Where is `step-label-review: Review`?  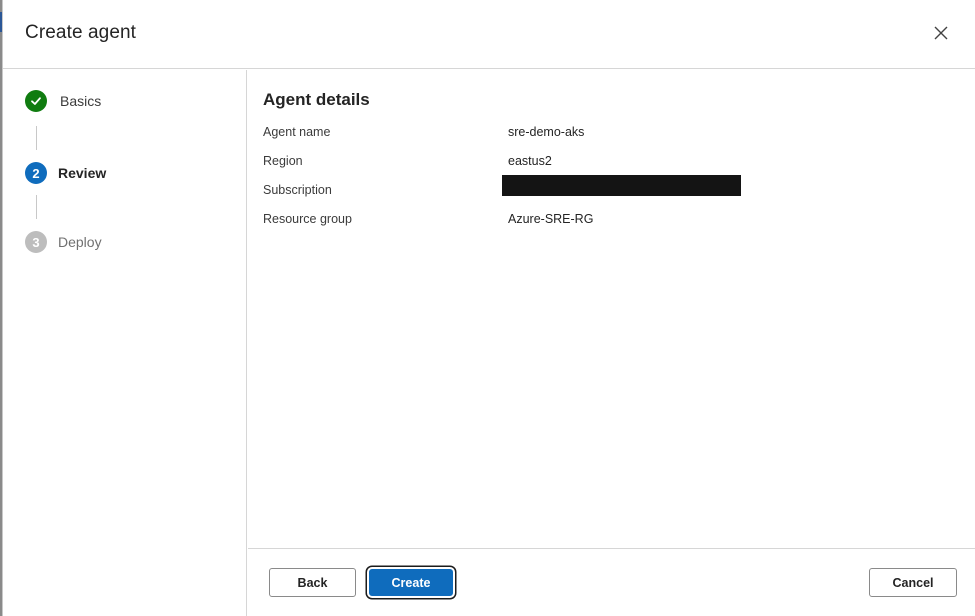
step-label-review: Review is located at coordinates (82, 173).